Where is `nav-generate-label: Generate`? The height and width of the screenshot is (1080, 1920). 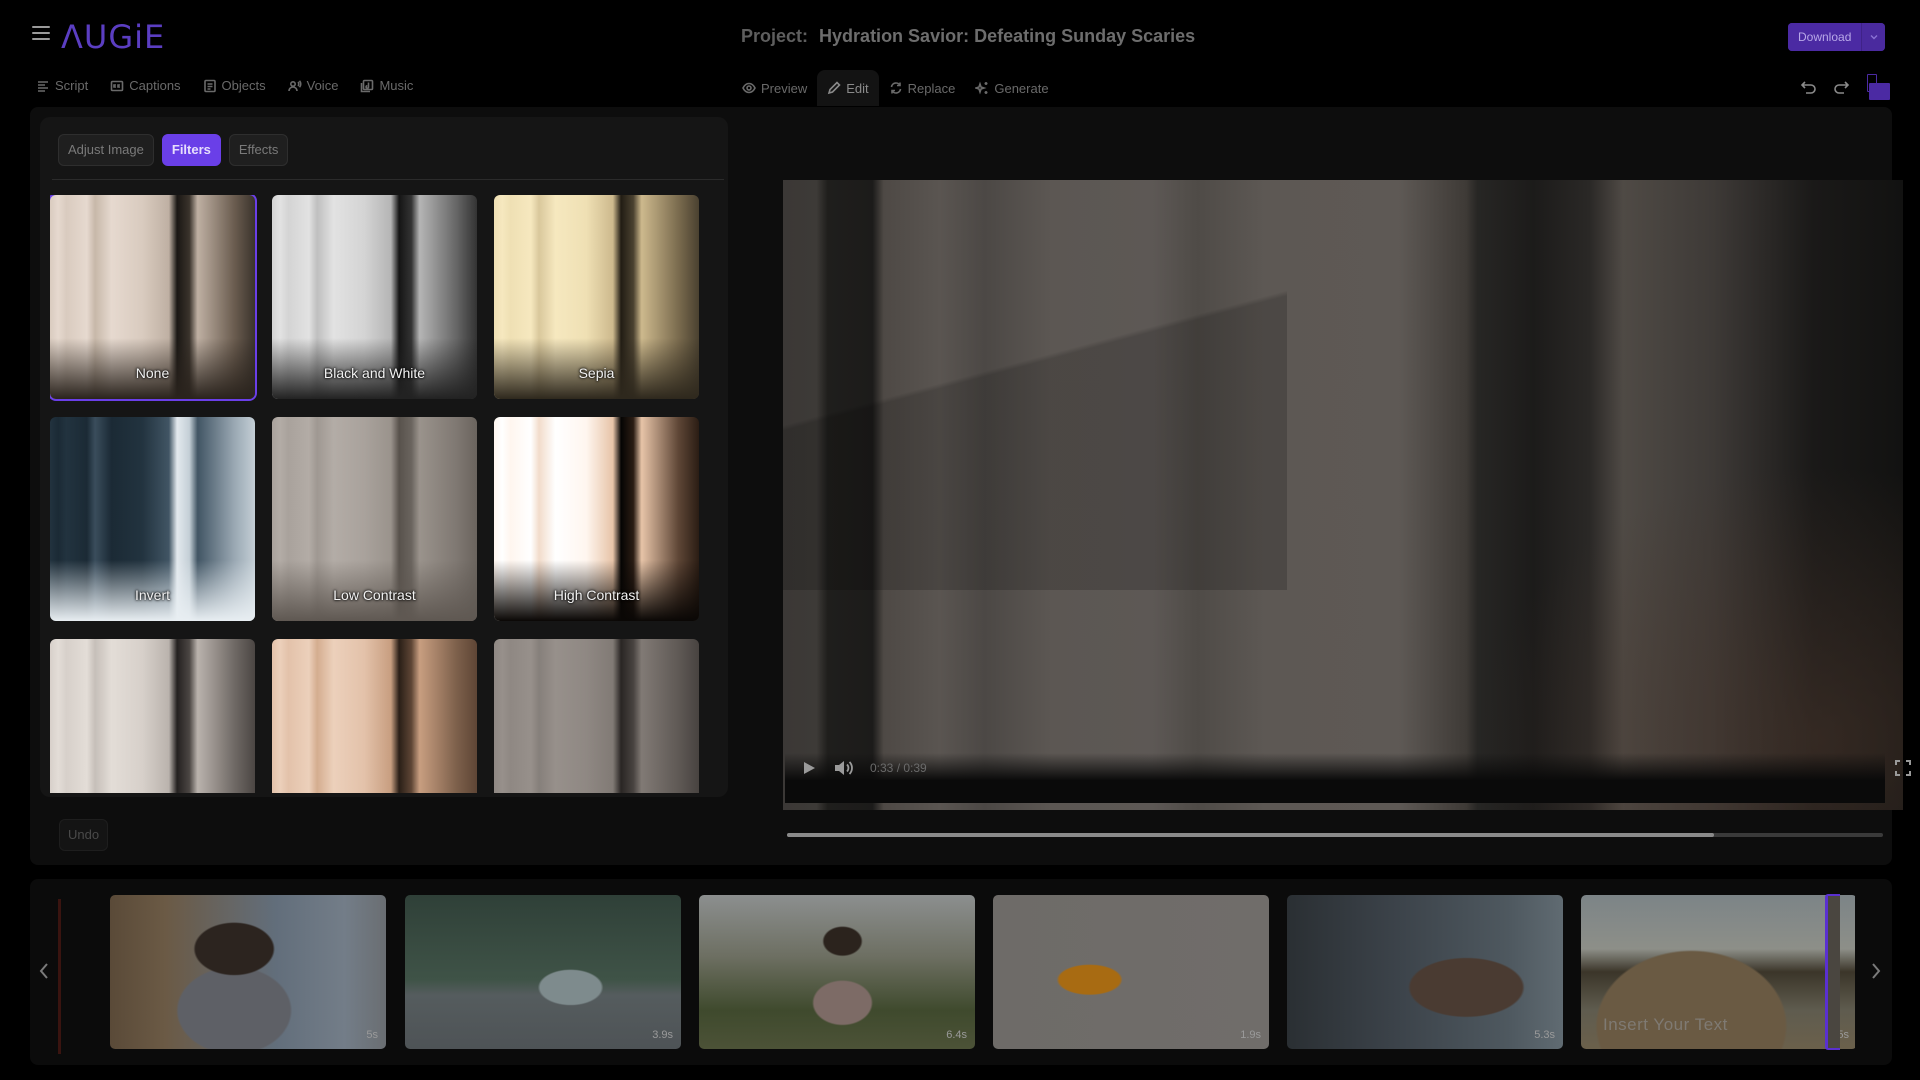 nav-generate-label: Generate is located at coordinates (1021, 88).